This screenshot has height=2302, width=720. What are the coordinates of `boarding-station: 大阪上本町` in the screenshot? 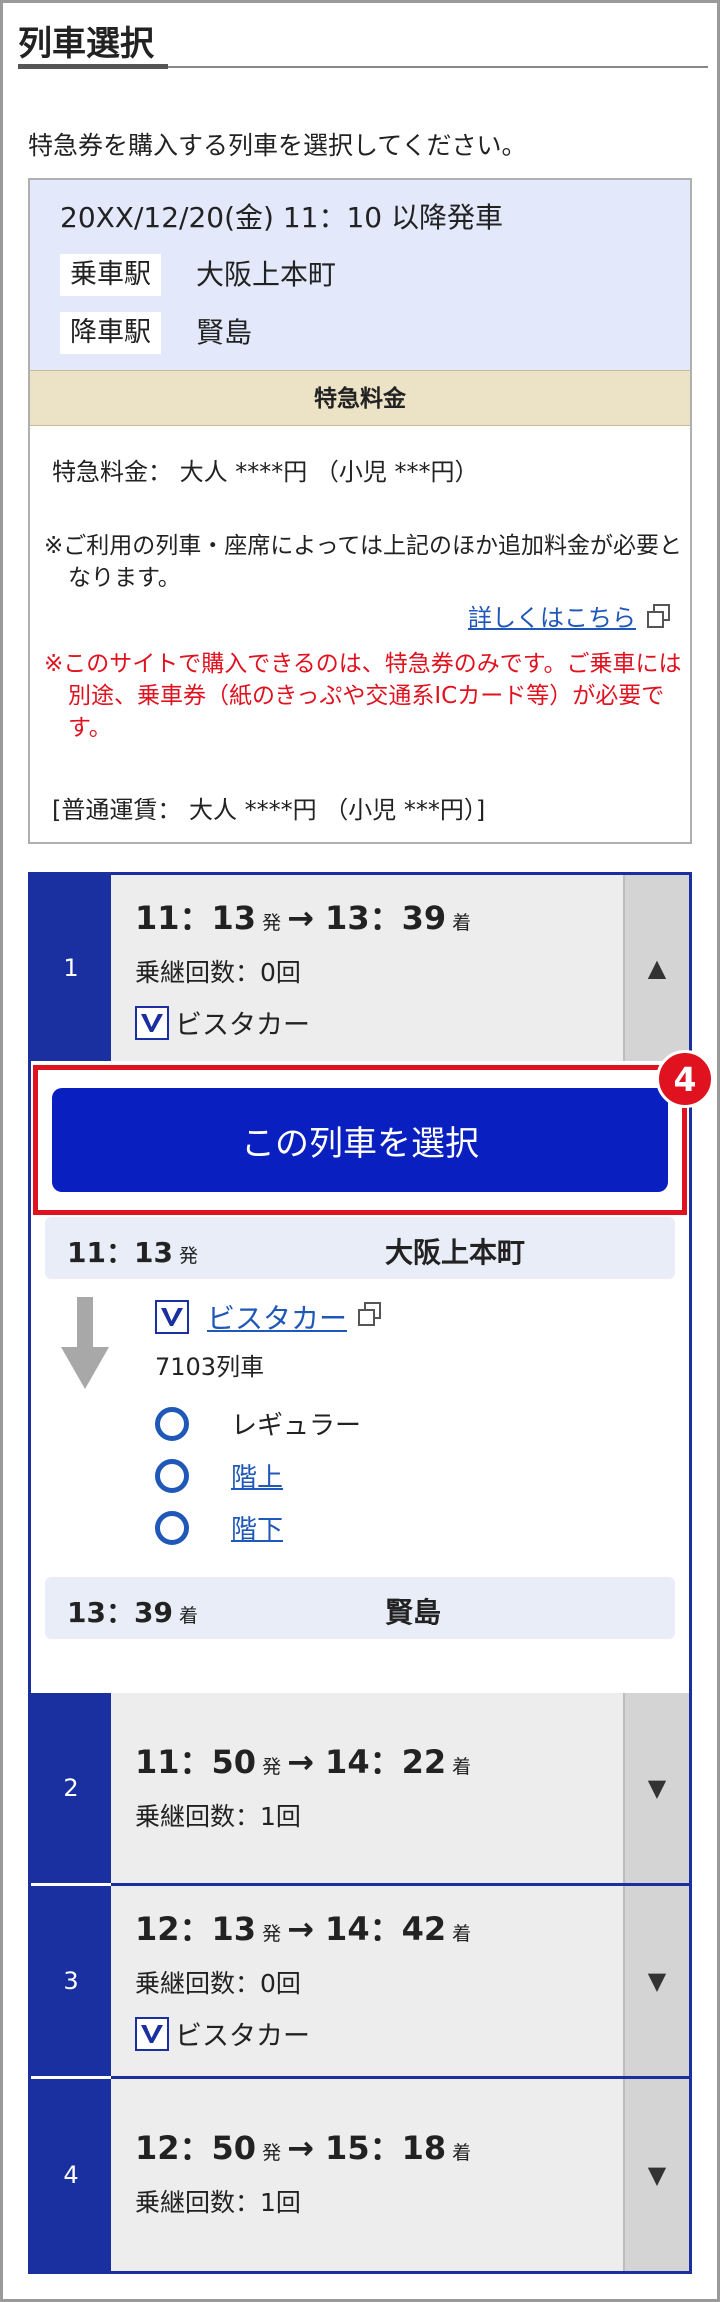 It's located at (266, 274).